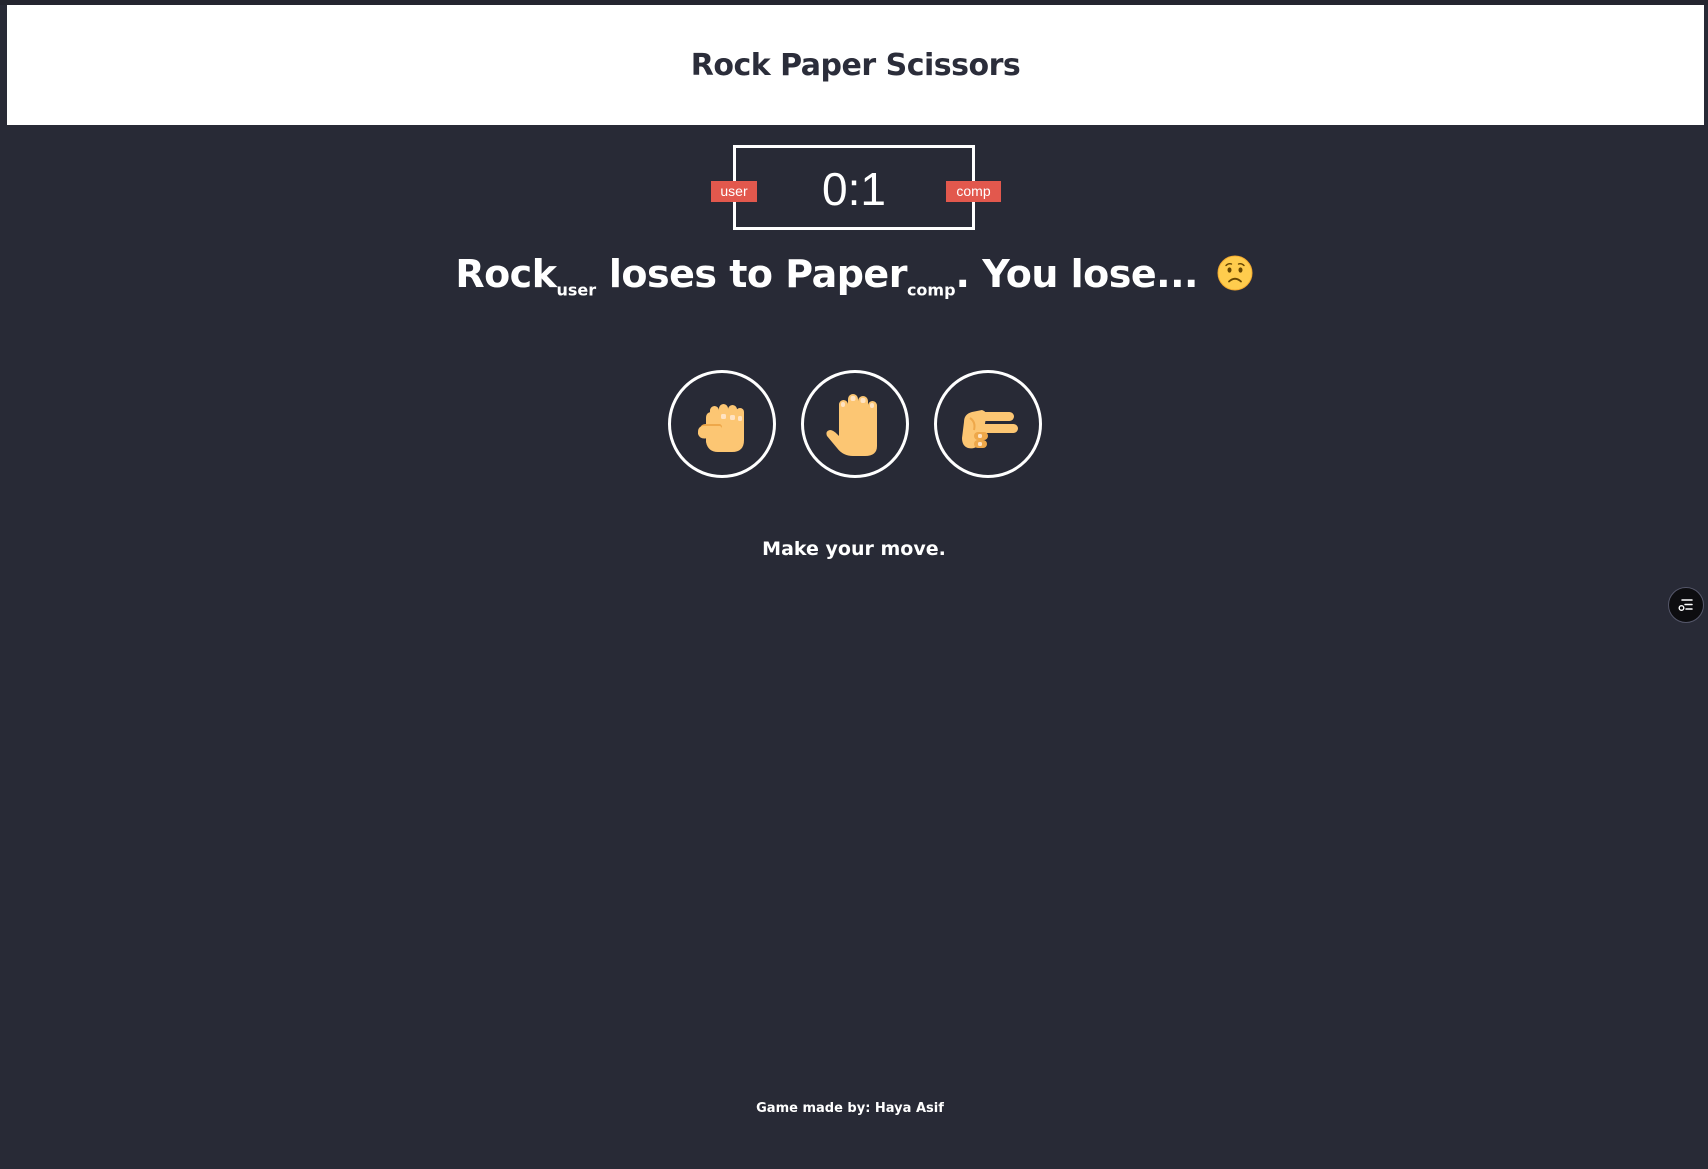 This screenshot has height=1169, width=1708. I want to click on footer-credit: Game made by: Haya Asif, so click(850, 1108).